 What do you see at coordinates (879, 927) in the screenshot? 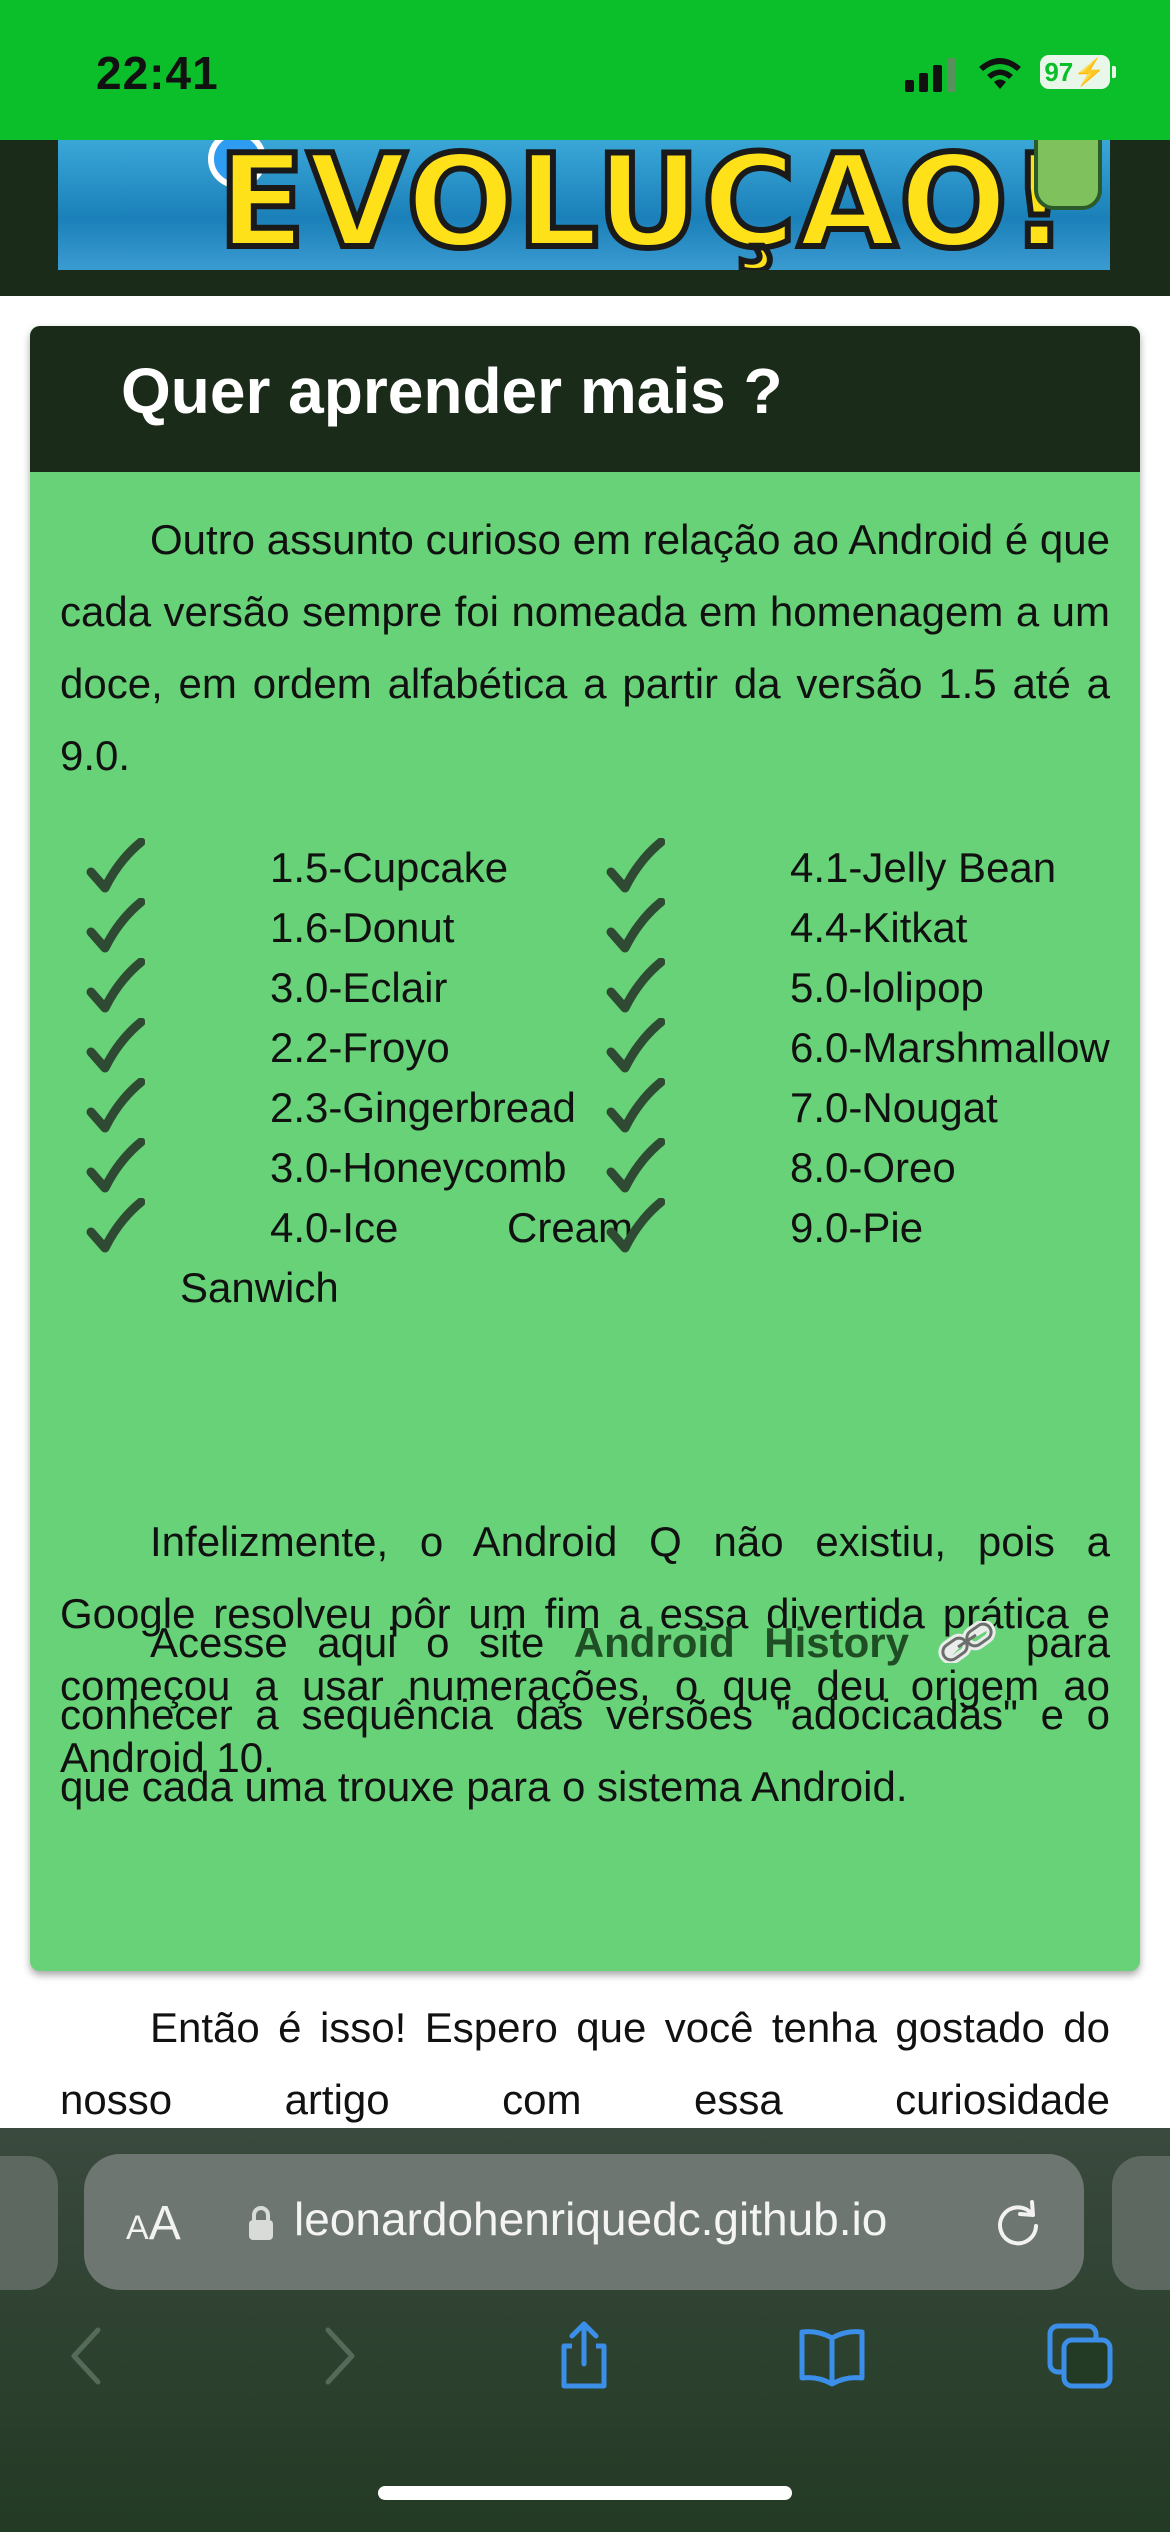
I see `version-label: 4.4-Kitkat` at bounding box center [879, 927].